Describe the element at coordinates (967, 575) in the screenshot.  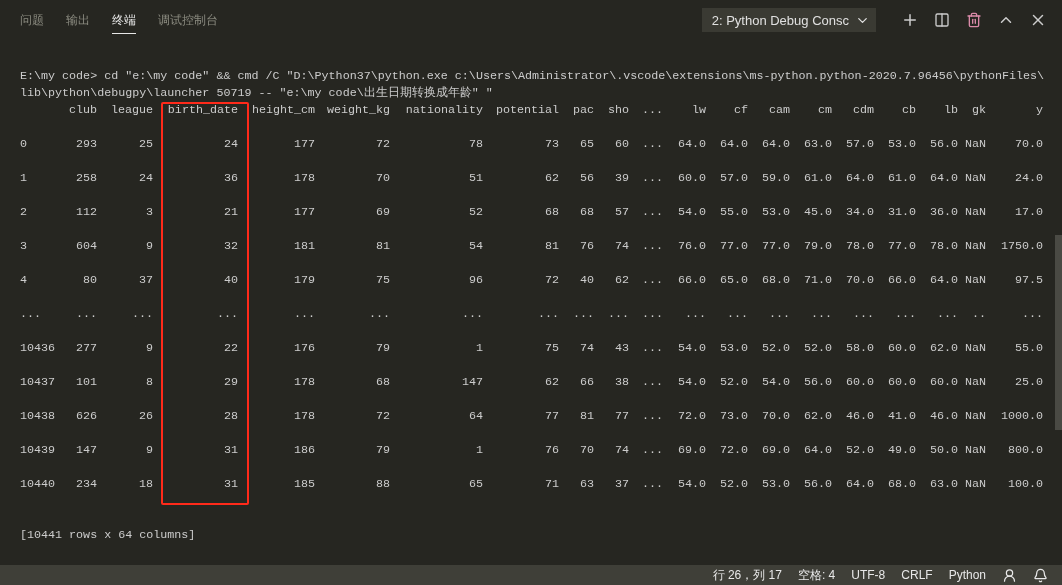
I see `status-item: Python` at that location.